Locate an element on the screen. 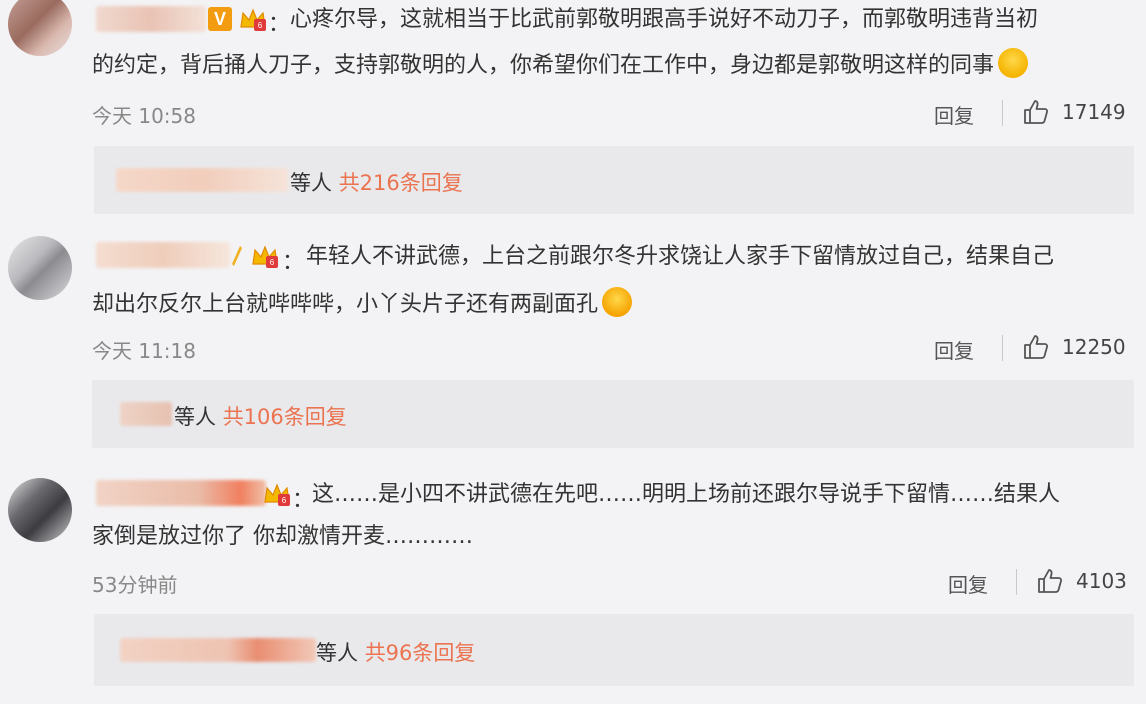  replies-summary-box: 等人 共106条回复 is located at coordinates (613, 414).